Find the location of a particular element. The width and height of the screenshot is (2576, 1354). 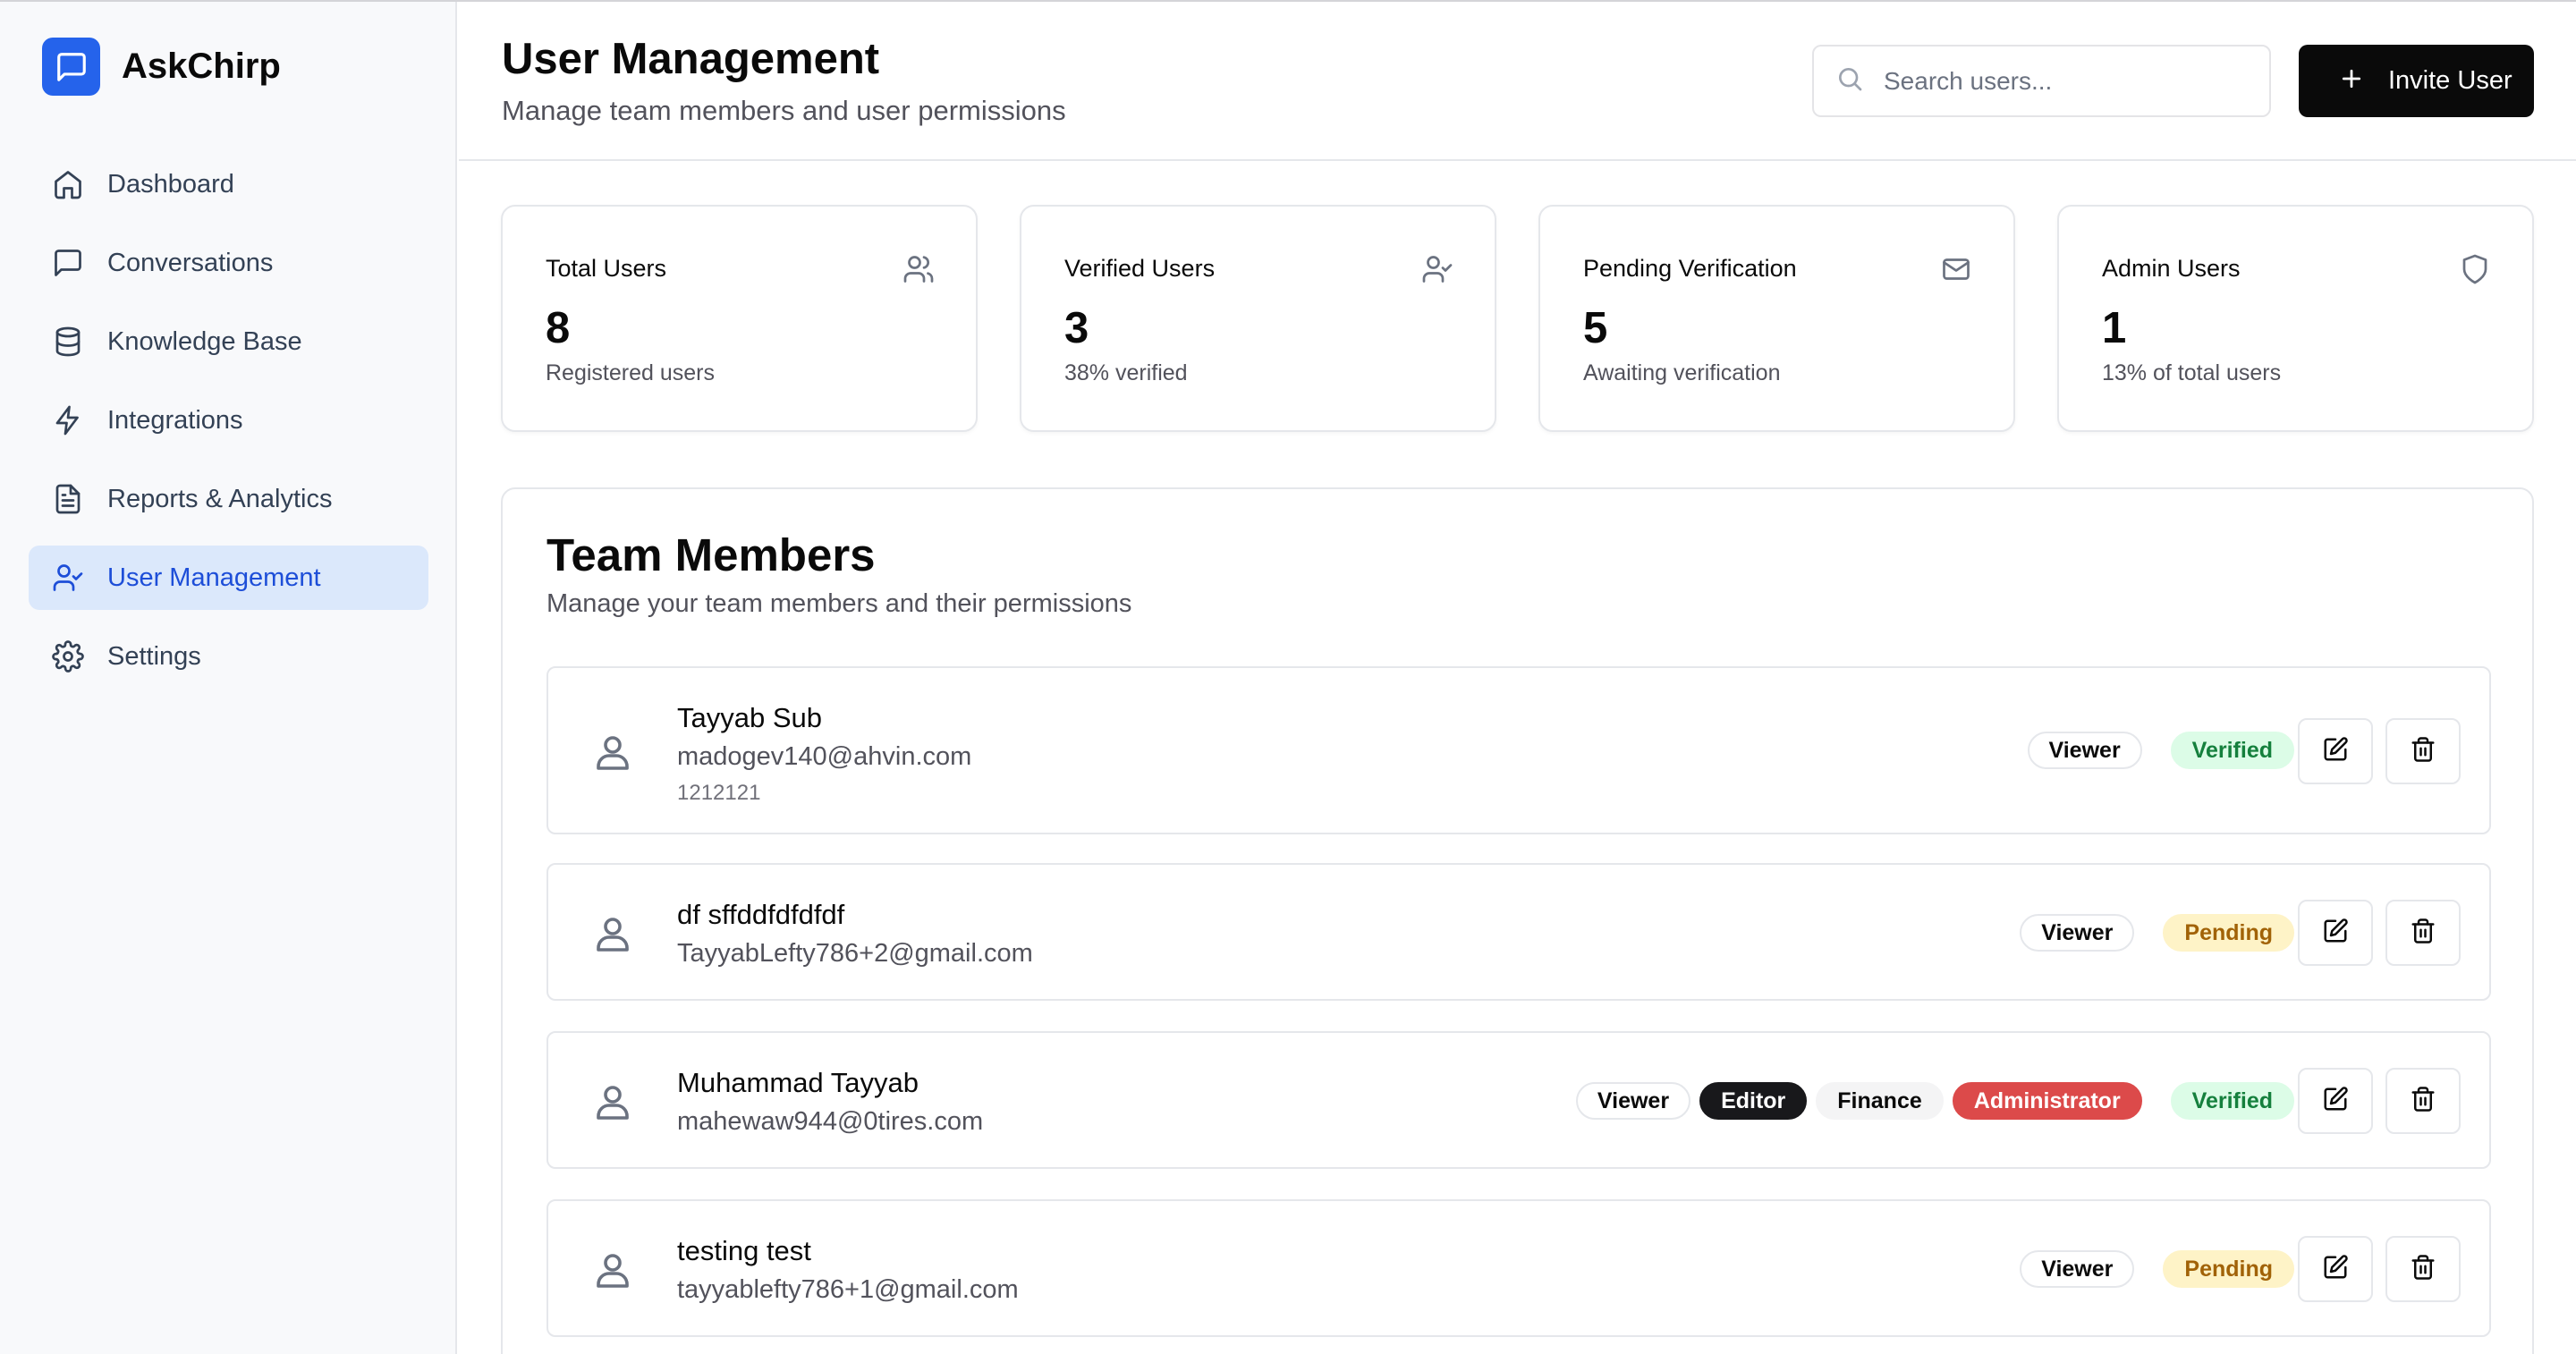

sidebar-item-label: Dashboard is located at coordinates (170, 184).